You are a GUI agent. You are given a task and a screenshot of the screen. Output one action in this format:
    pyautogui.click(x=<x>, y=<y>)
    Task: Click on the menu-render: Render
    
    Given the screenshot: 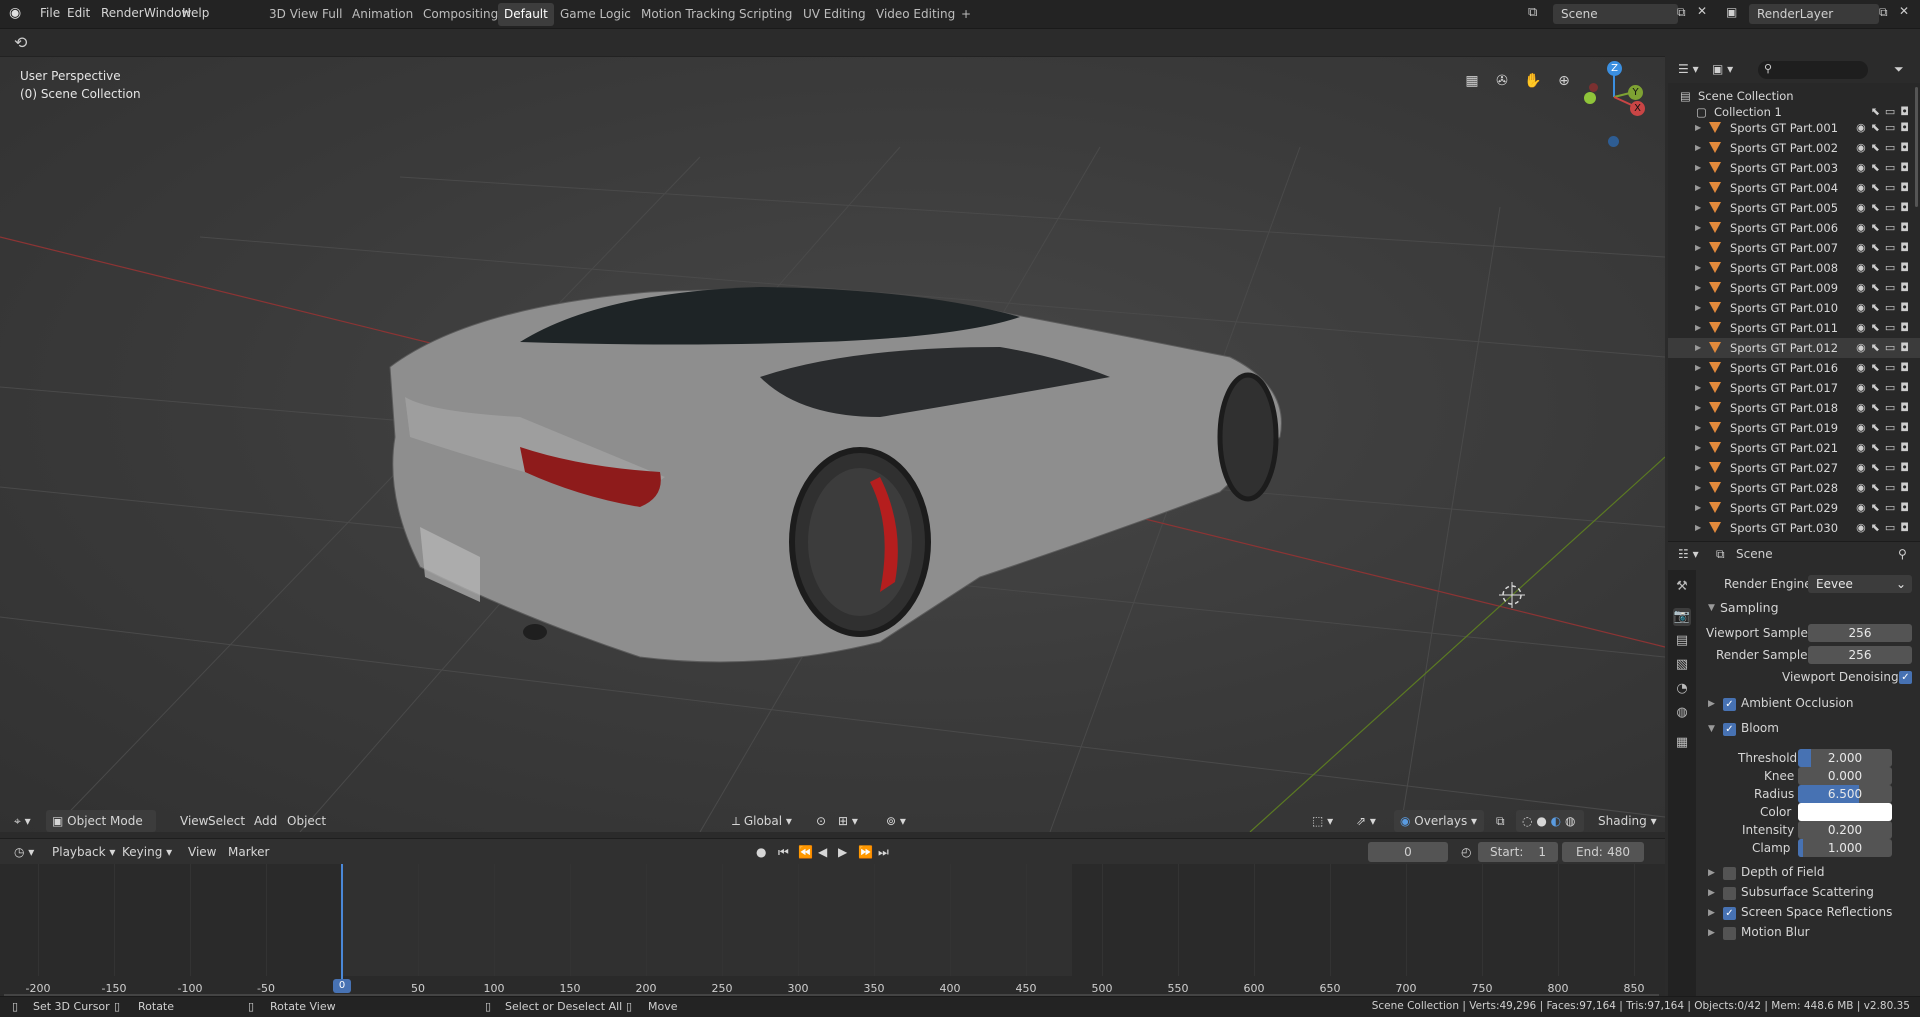 What is the action you would take?
    pyautogui.click(x=122, y=13)
    